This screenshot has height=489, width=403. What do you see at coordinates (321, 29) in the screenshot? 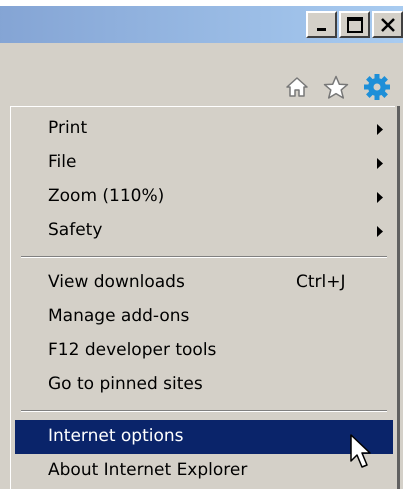
I see `minimize-icon` at bounding box center [321, 29].